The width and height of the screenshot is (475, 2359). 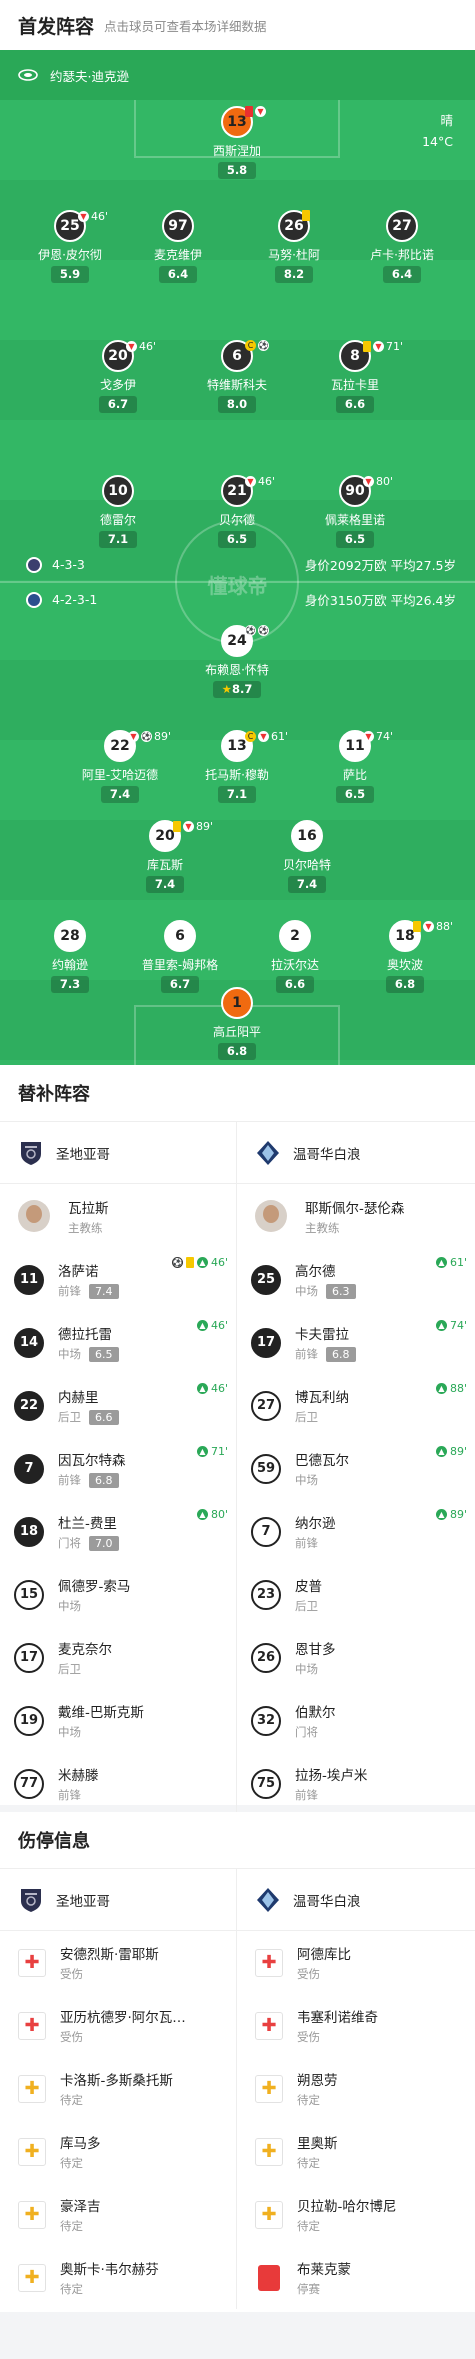 What do you see at coordinates (104, 1543) in the screenshot?
I see `player-rating: 7.0` at bounding box center [104, 1543].